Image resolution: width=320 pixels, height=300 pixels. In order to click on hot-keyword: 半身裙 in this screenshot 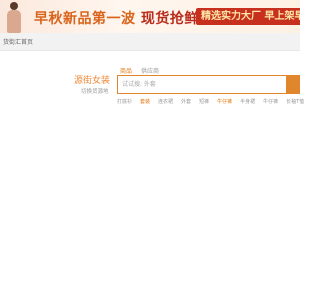, I will do `click(247, 101)`.